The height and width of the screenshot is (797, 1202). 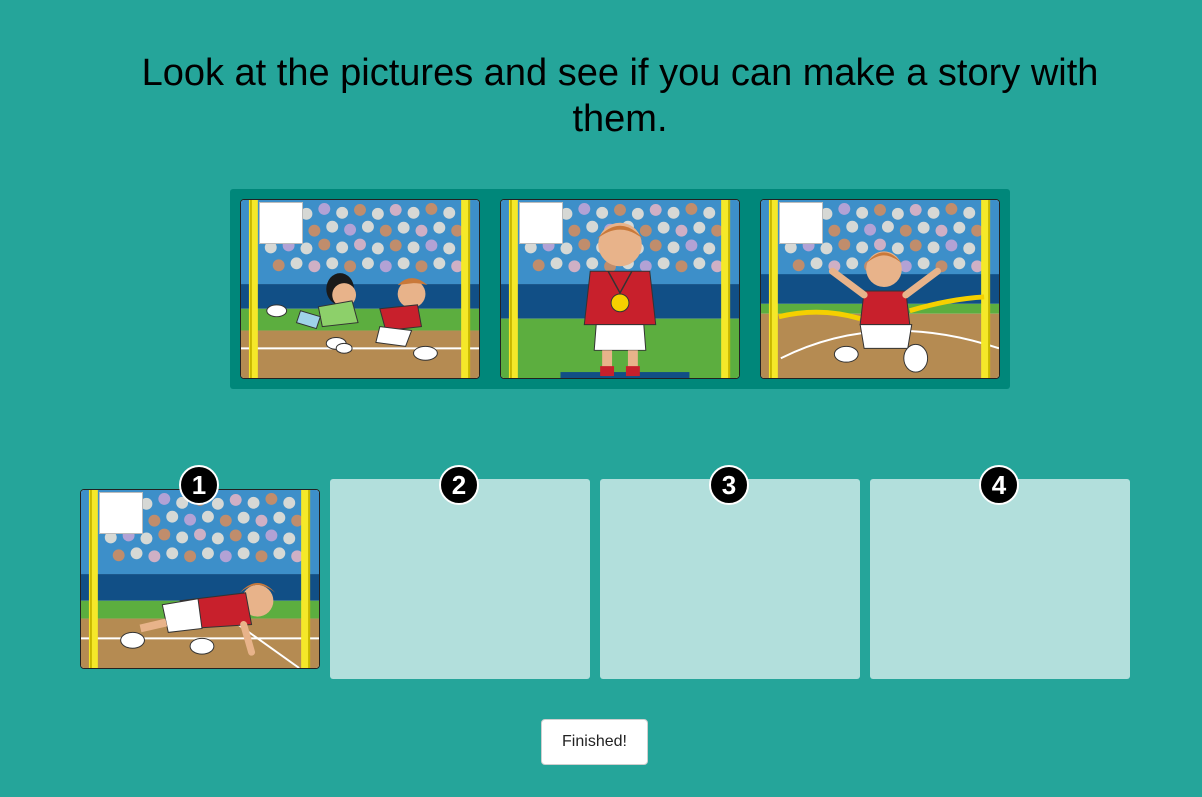 What do you see at coordinates (729, 485) in the screenshot?
I see `slot-number-badge: 3` at bounding box center [729, 485].